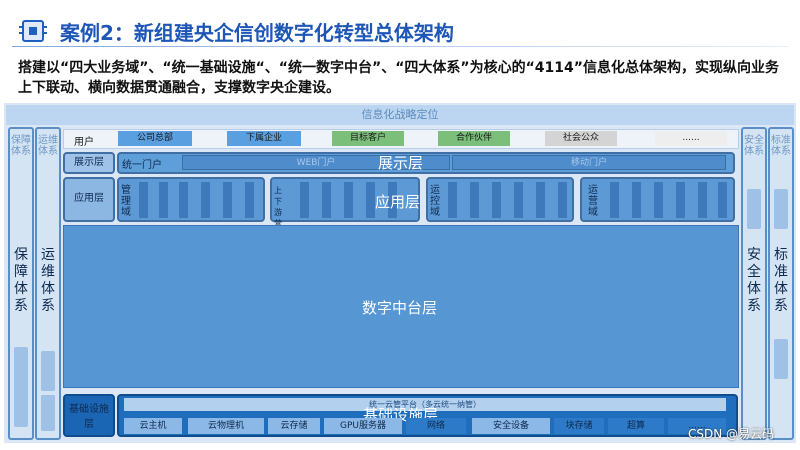 Image resolution: width=800 pixels, height=450 pixels. What do you see at coordinates (89, 415) in the screenshot?
I see `infrastructure-layer-label: 基础设施层` at bounding box center [89, 415].